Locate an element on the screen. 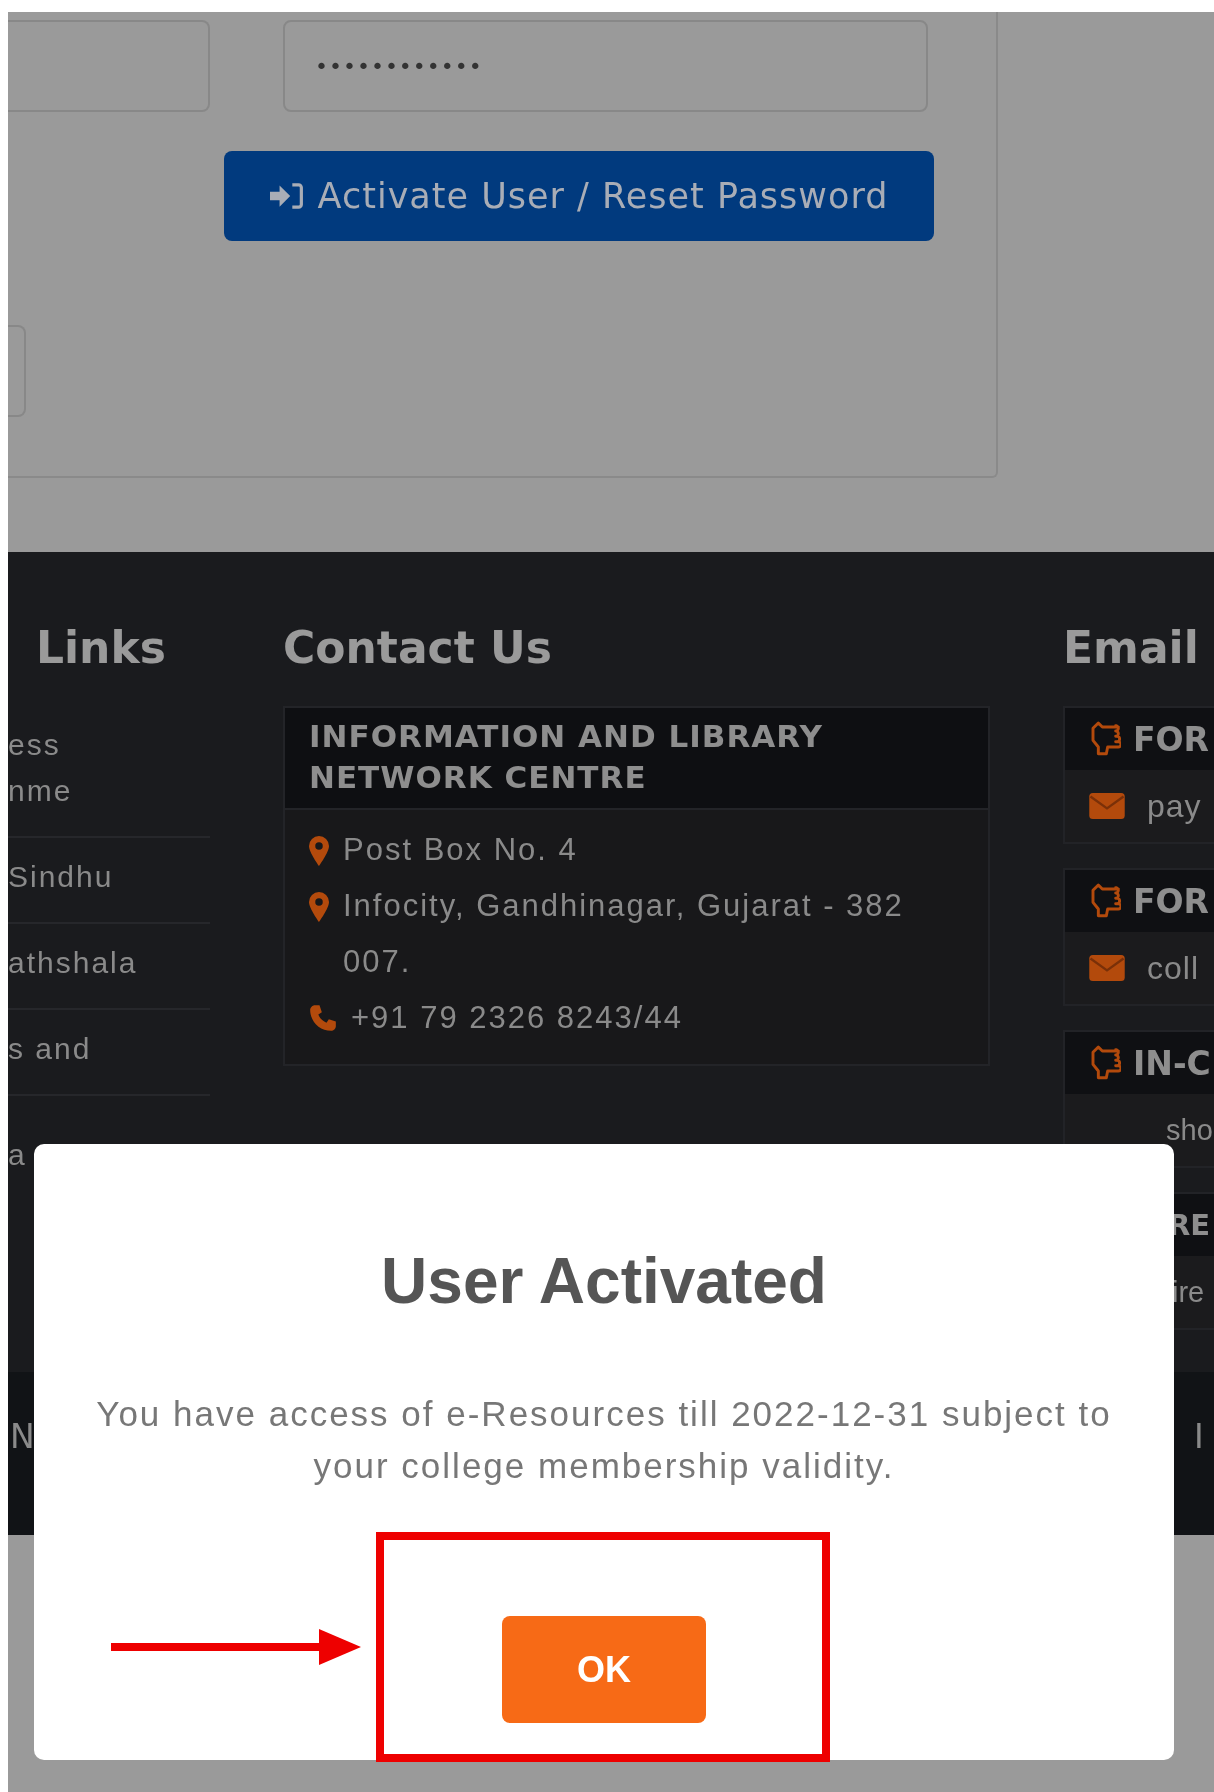  footer-text: N is located at coordinates (22, 1436).